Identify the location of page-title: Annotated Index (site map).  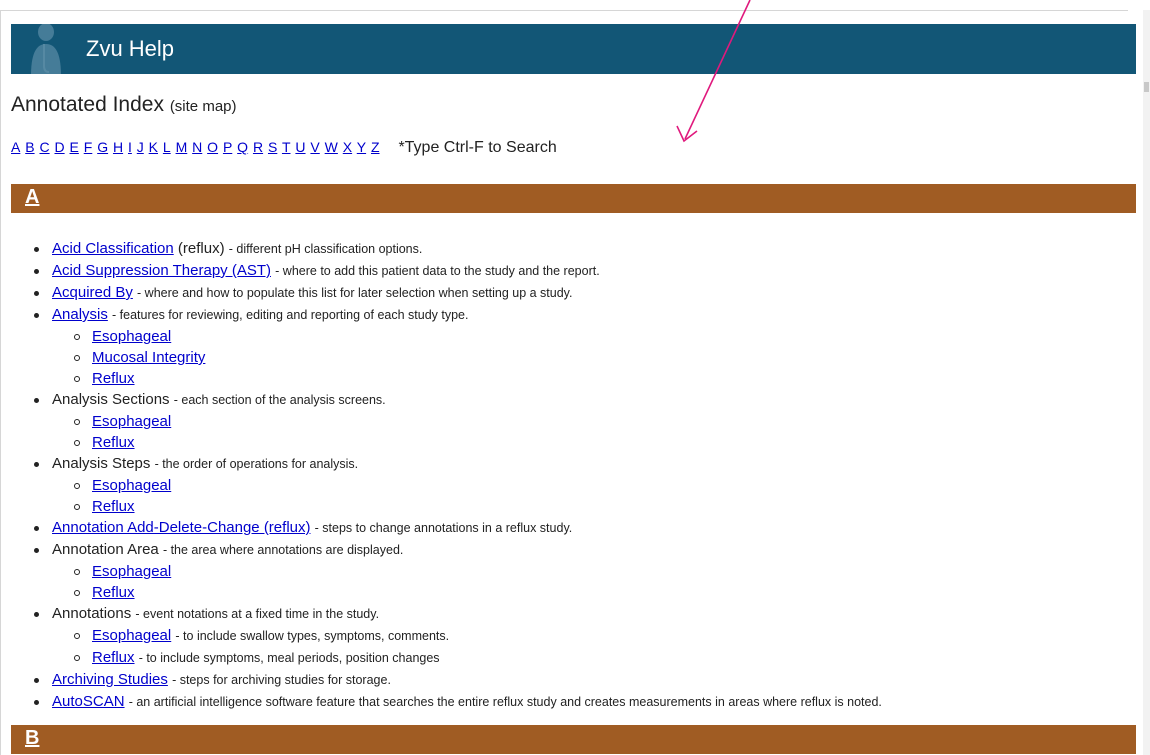
(124, 105).